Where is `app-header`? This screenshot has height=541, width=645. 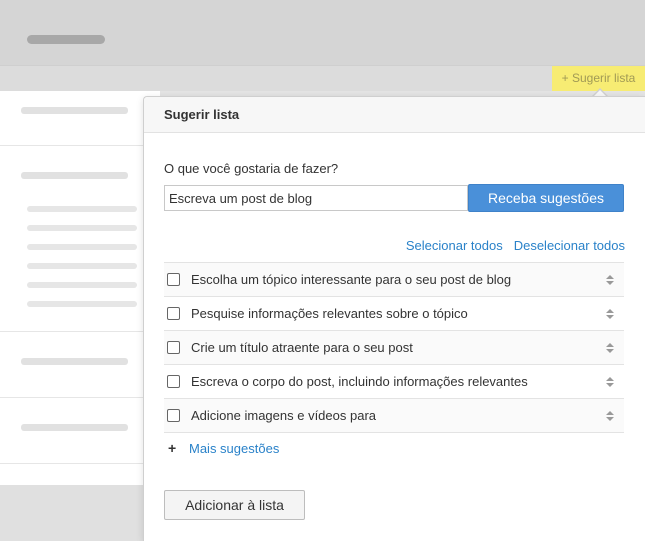 app-header is located at coordinates (322, 33).